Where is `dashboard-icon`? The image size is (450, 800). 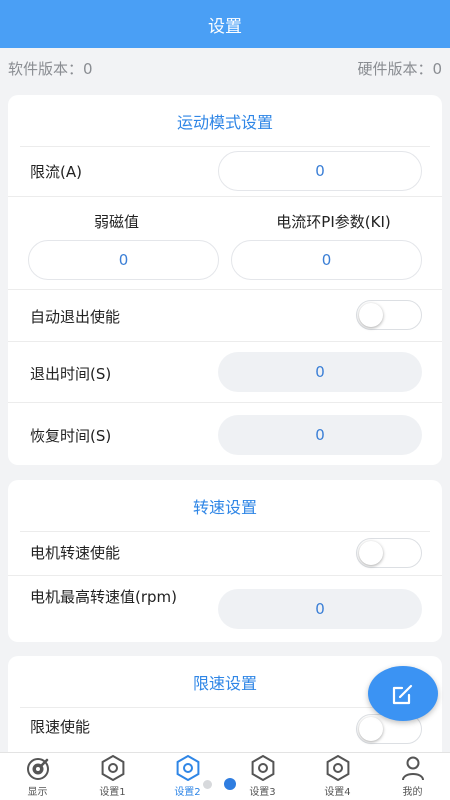
dashboard-icon is located at coordinates (37, 769).